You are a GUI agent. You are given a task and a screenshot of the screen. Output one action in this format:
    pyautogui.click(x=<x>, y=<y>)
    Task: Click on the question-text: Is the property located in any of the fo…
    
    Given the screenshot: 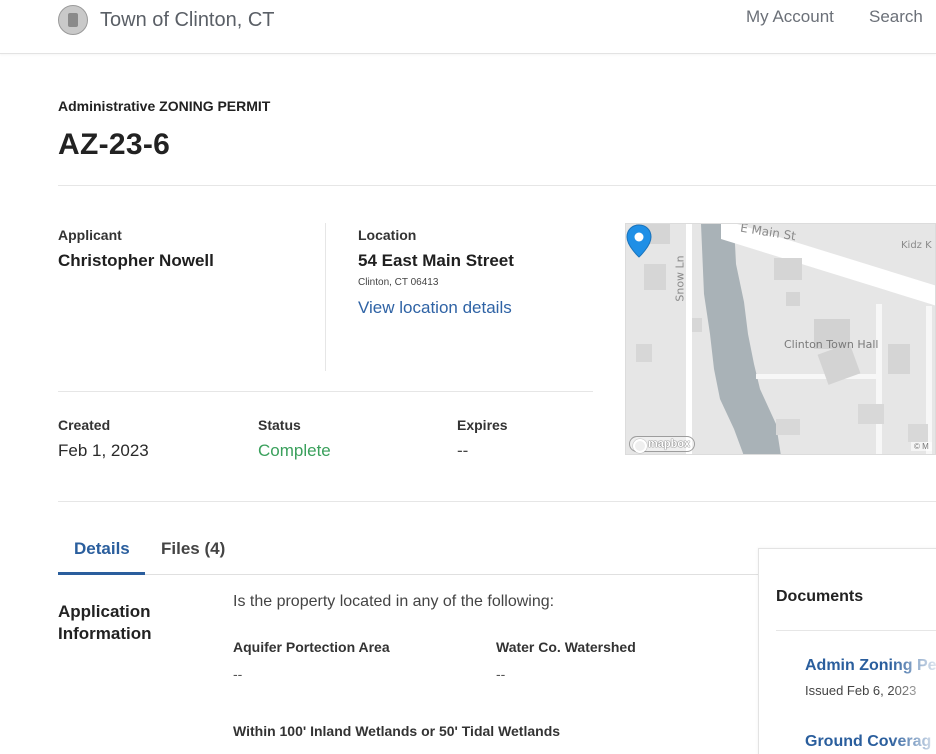 What is the action you would take?
    pyautogui.click(x=394, y=601)
    